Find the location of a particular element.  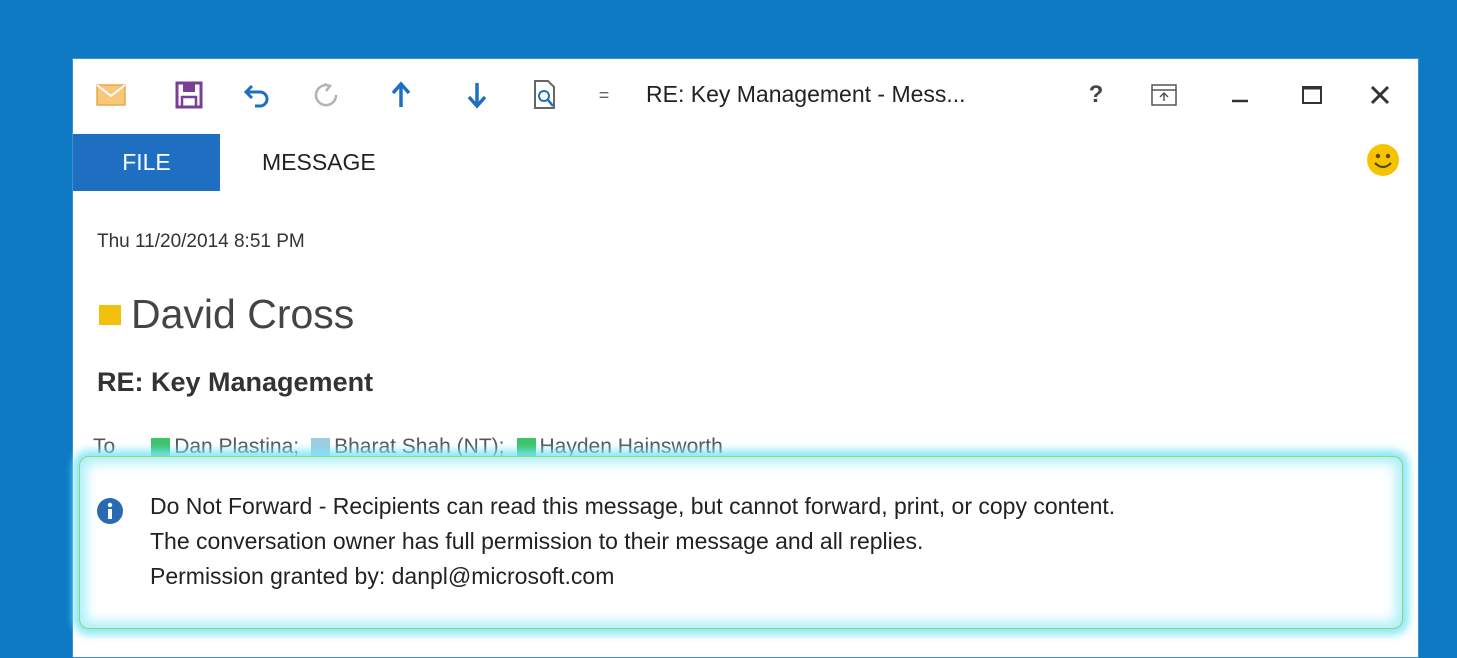

close-icon is located at coordinates (1380, 95).